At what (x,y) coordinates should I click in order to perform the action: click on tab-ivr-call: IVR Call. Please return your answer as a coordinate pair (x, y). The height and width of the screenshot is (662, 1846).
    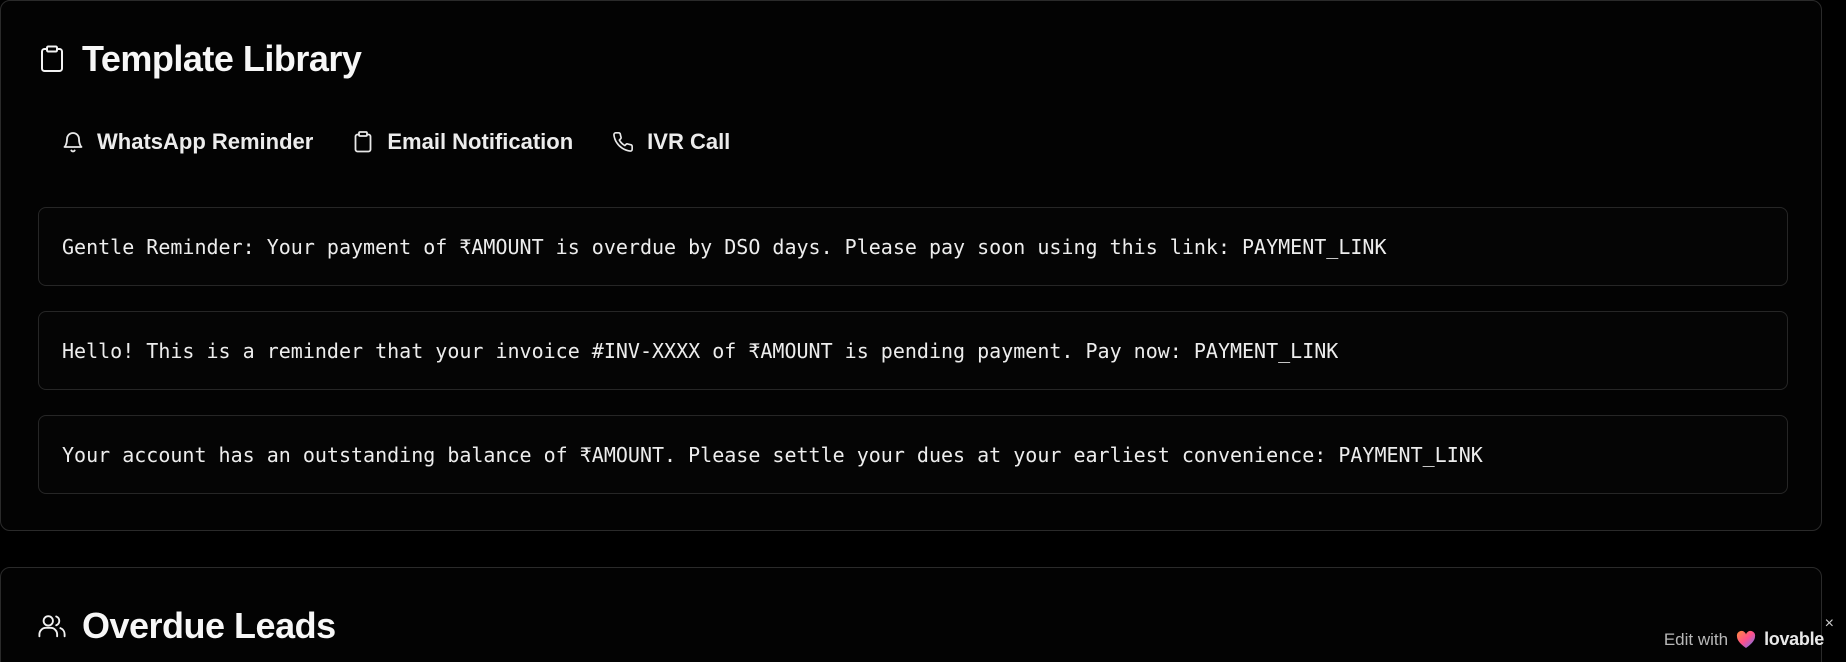
    Looking at the image, I should click on (670, 142).